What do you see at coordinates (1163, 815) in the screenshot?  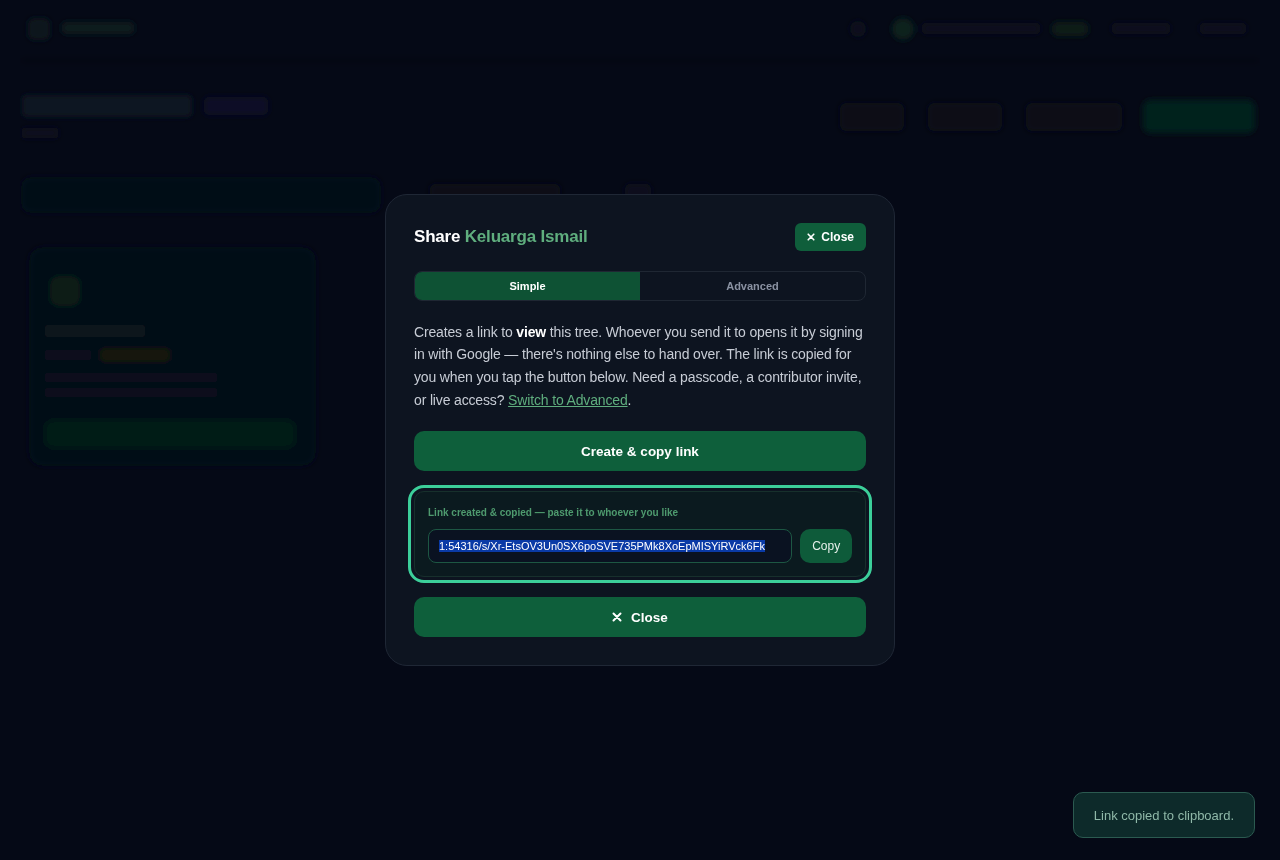 I see `toast-message: Link copied to clipboard.` at bounding box center [1163, 815].